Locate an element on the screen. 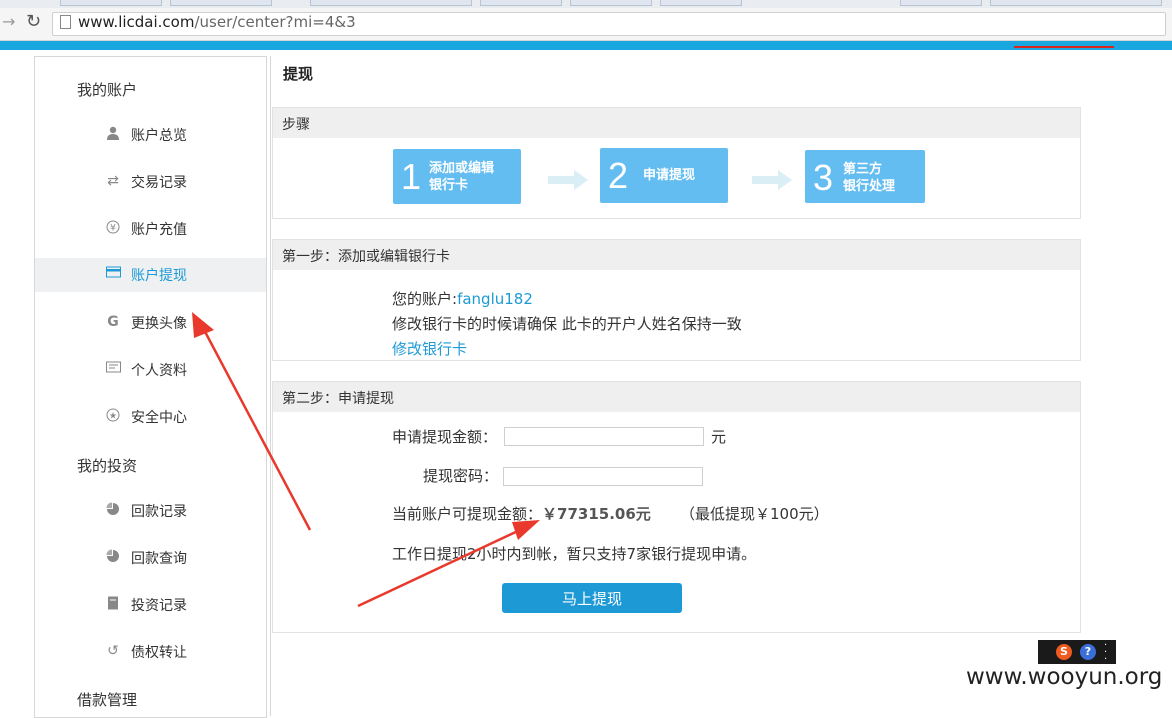 The image size is (1172, 718). sidebar-item-label: 交易记录 is located at coordinates (159, 183).